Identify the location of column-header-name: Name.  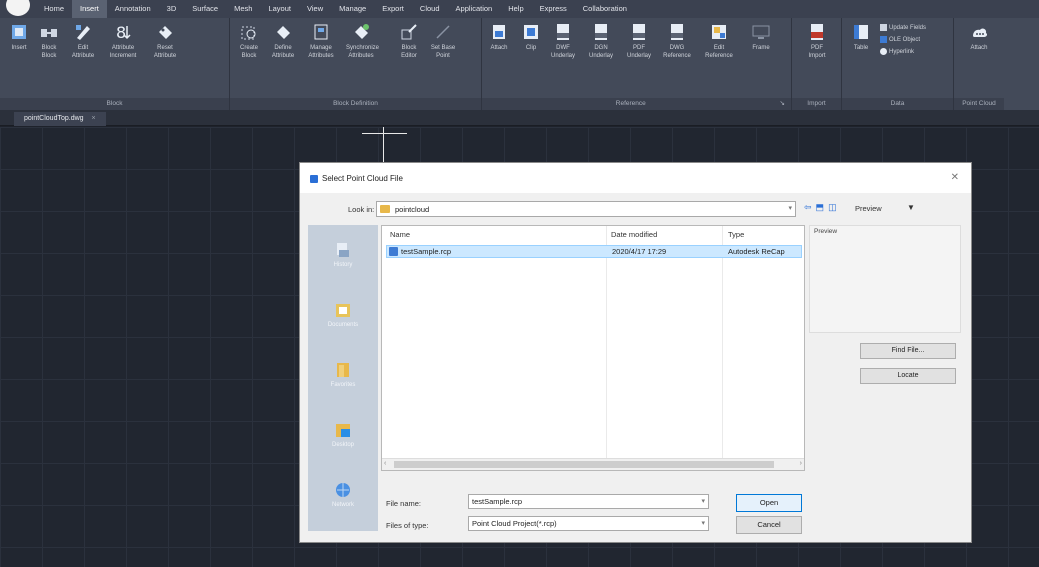
(400, 234).